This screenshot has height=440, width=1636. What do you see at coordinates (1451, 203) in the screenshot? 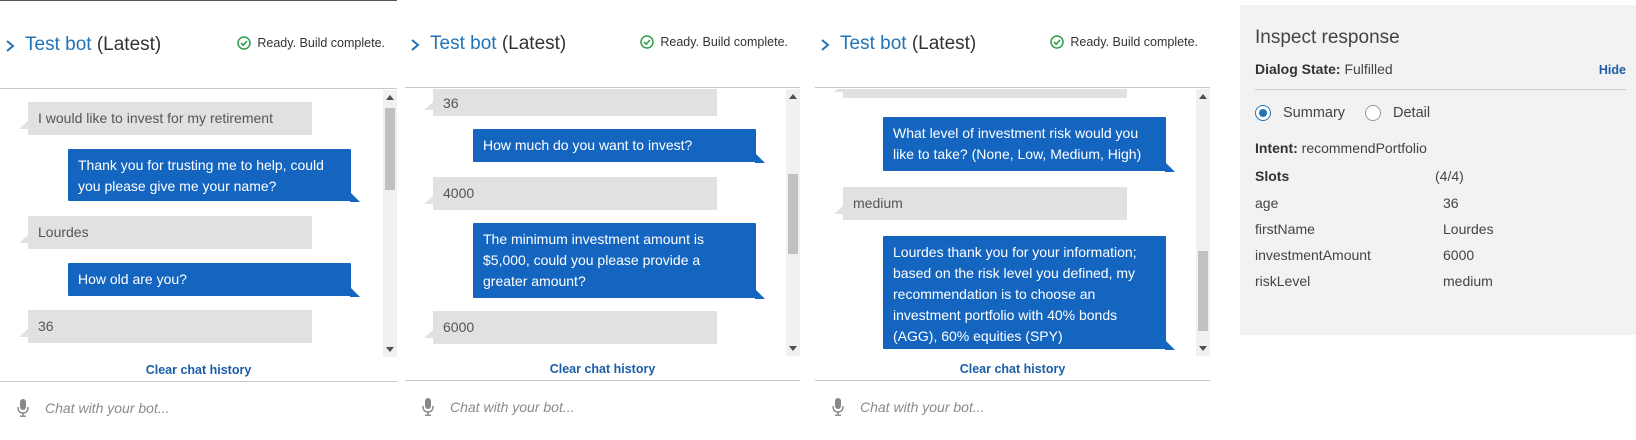
I see `slot-value: 36` at bounding box center [1451, 203].